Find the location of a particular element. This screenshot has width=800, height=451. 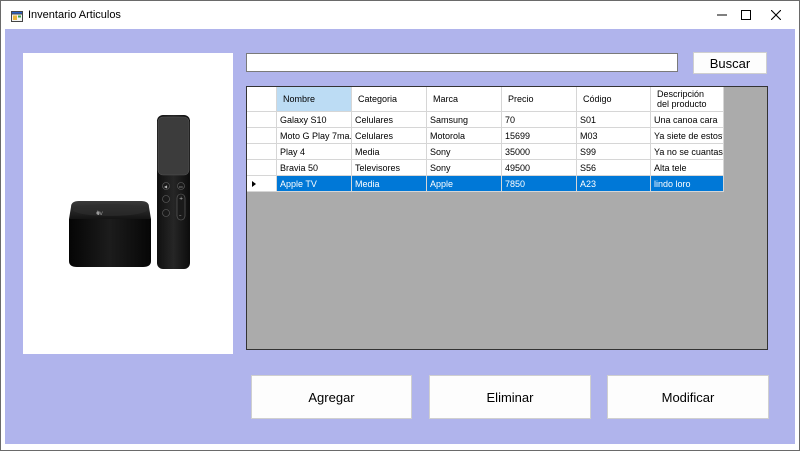

search-input is located at coordinates (462, 62).